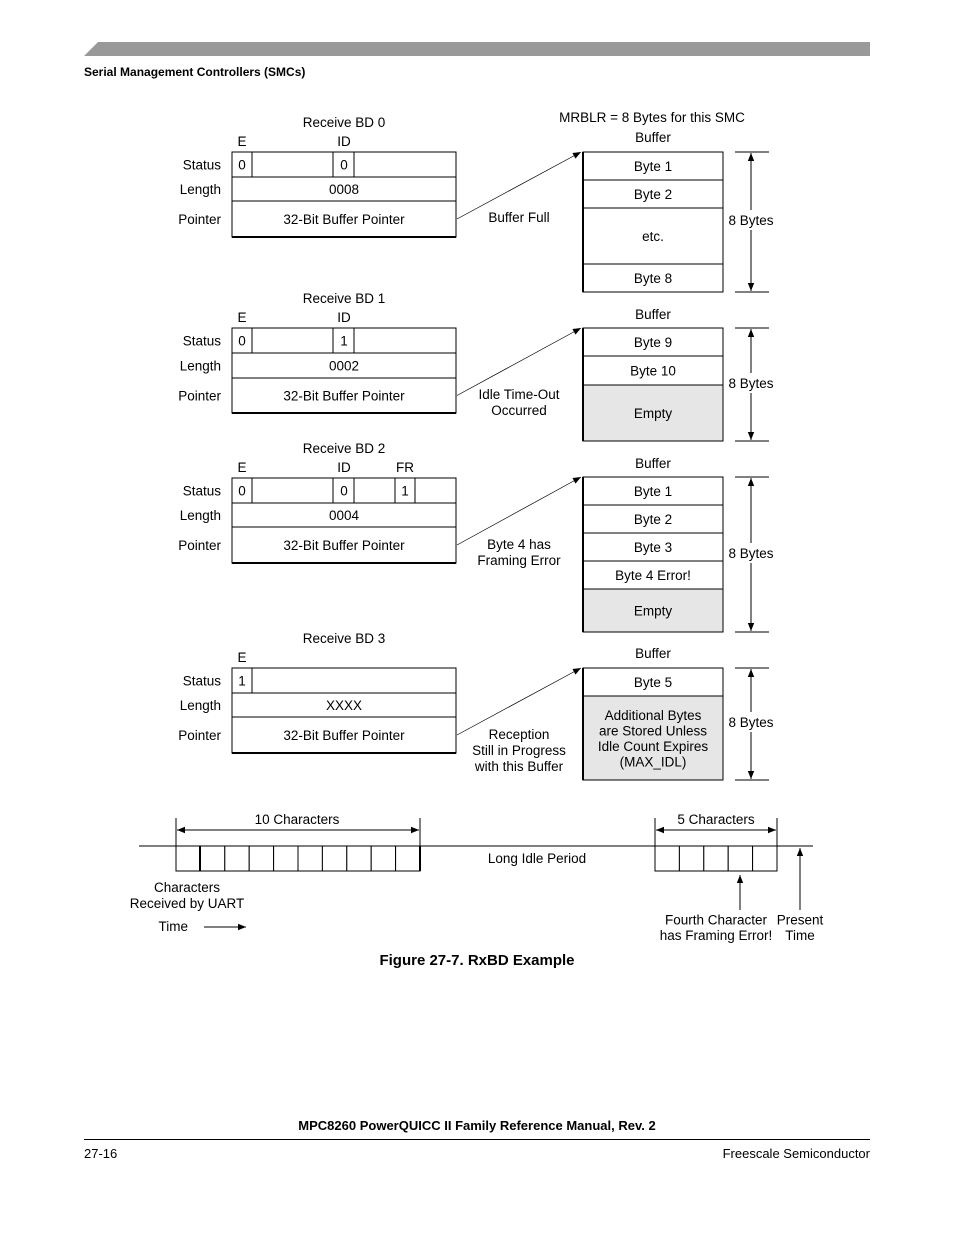 The height and width of the screenshot is (1235, 954). I want to click on bd-title: Receive BD 2, so click(344, 448).